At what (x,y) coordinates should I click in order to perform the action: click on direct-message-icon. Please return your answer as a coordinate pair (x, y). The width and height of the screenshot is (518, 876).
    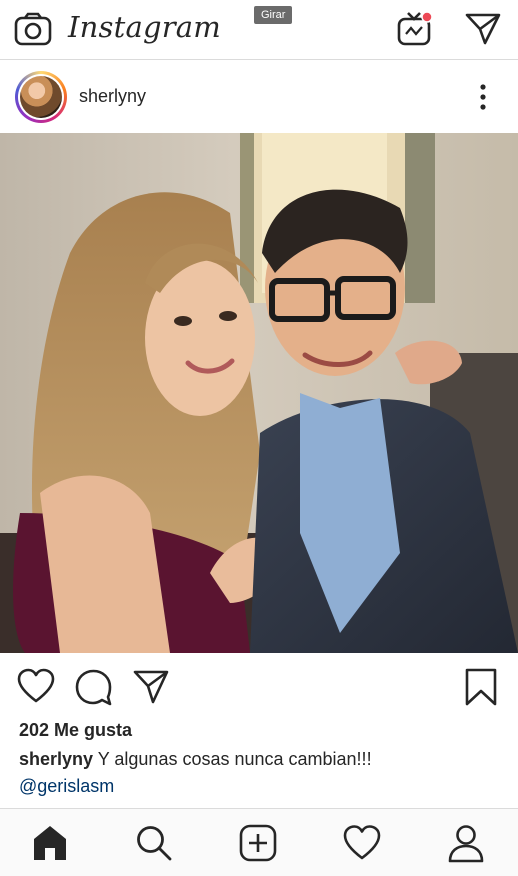
    Looking at the image, I should click on (483, 28).